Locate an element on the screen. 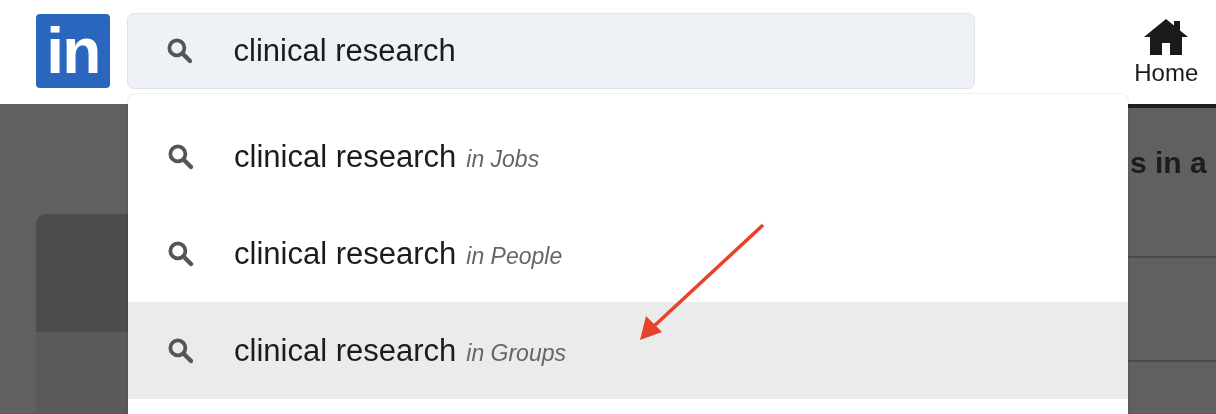  nav-label: Home is located at coordinates (1166, 73).